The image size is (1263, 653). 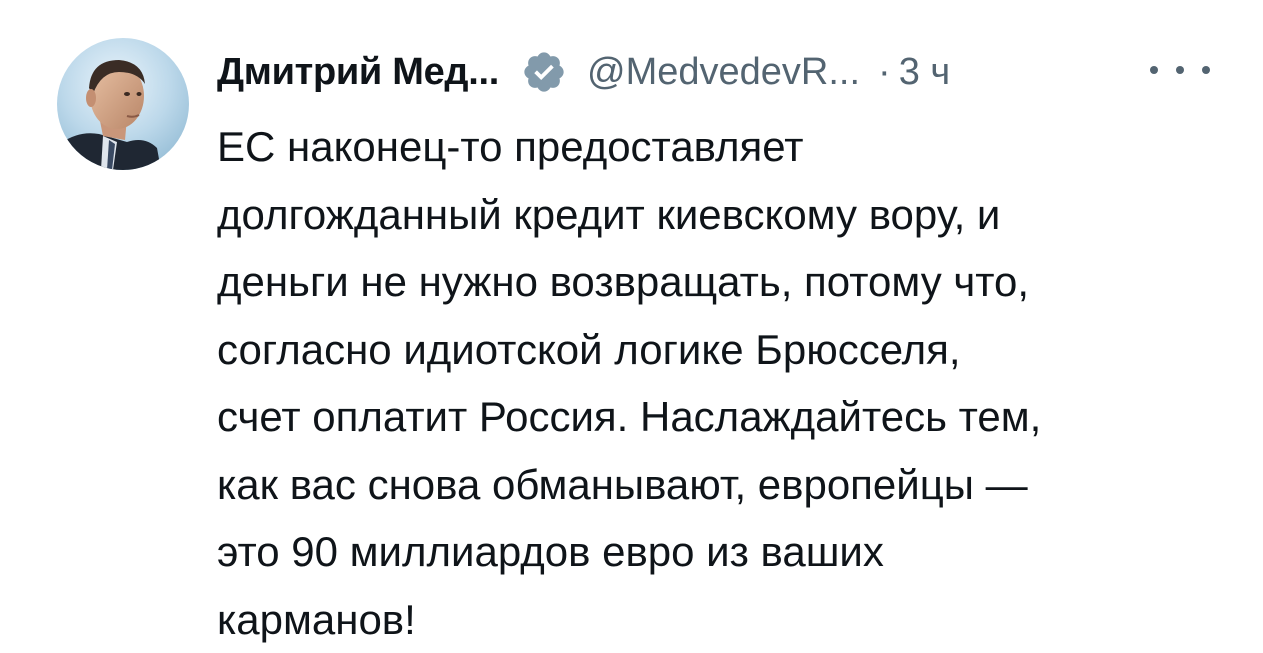 What do you see at coordinates (722, 485) in the screenshot?
I see `tweet-text-line: как вас снова обманывают, европейцы —` at bounding box center [722, 485].